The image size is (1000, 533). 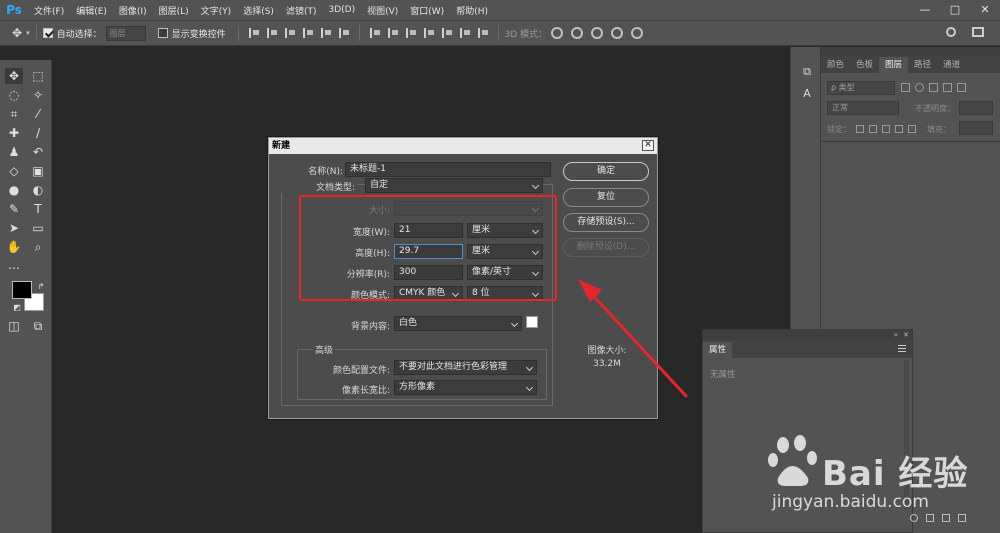 I want to click on filter-type-icon, so click(x=933, y=87).